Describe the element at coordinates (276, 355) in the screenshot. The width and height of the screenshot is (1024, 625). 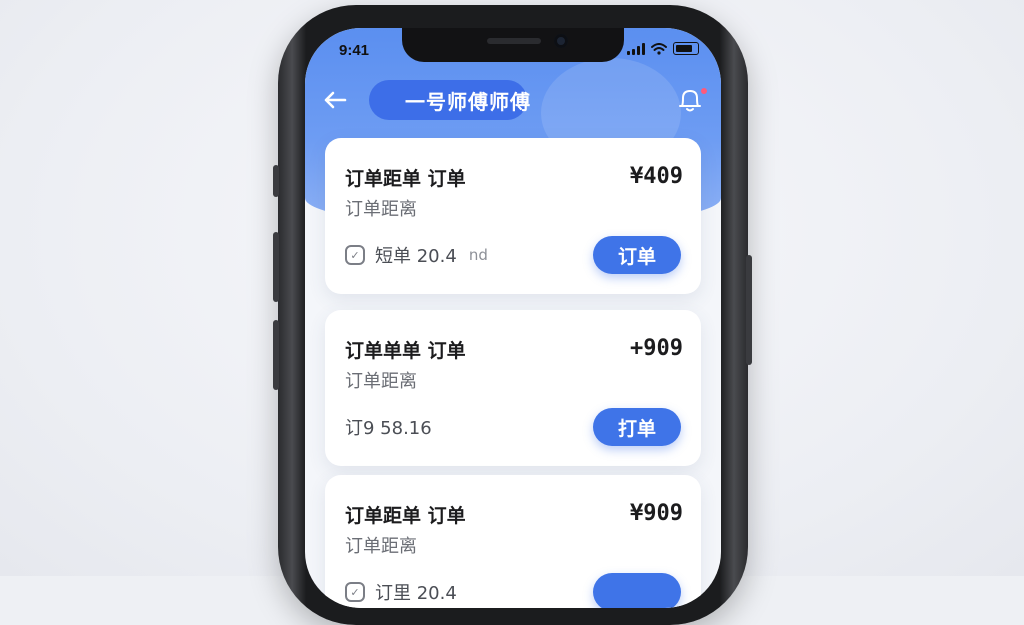
I see `volume-down-button` at that location.